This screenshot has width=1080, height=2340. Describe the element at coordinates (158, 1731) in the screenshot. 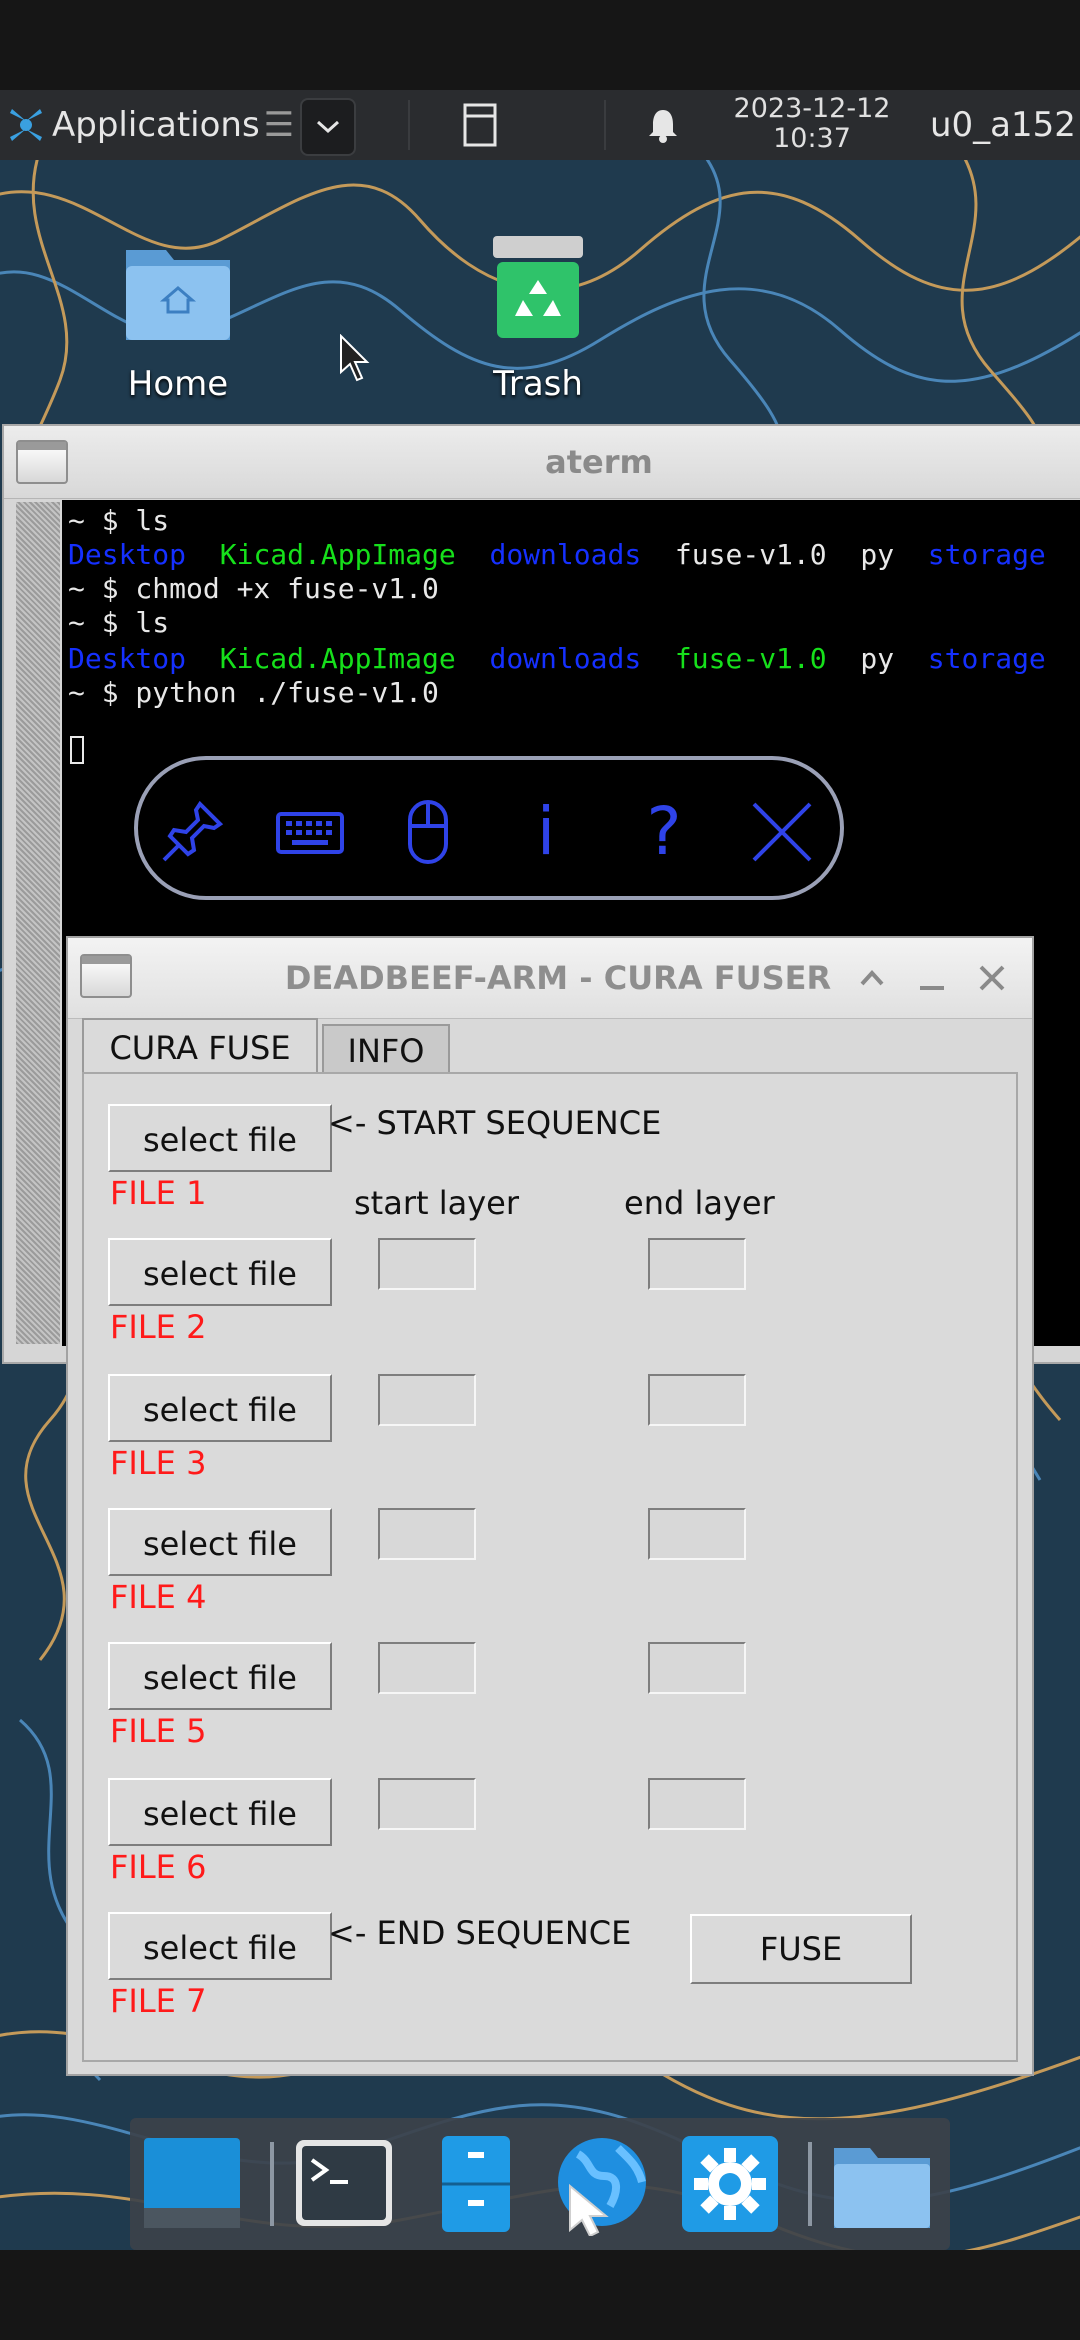

I see `file-label-5: FILE 5` at that location.